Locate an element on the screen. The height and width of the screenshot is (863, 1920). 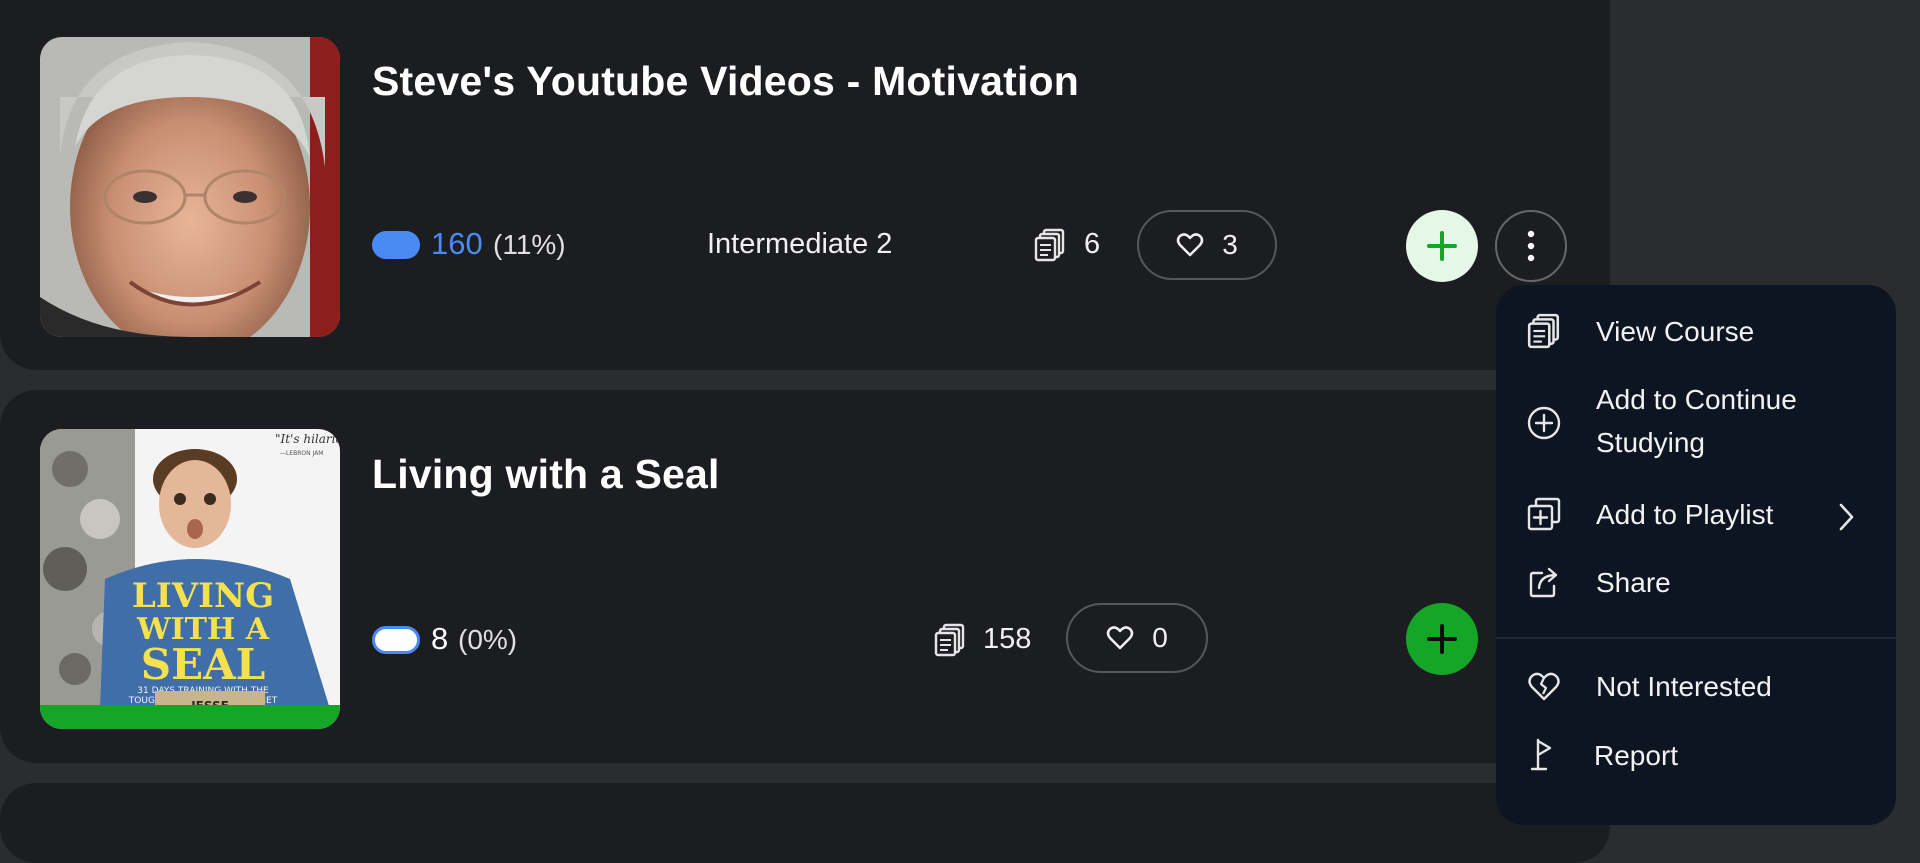
menu-item-label: View Course is located at coordinates (1675, 331).